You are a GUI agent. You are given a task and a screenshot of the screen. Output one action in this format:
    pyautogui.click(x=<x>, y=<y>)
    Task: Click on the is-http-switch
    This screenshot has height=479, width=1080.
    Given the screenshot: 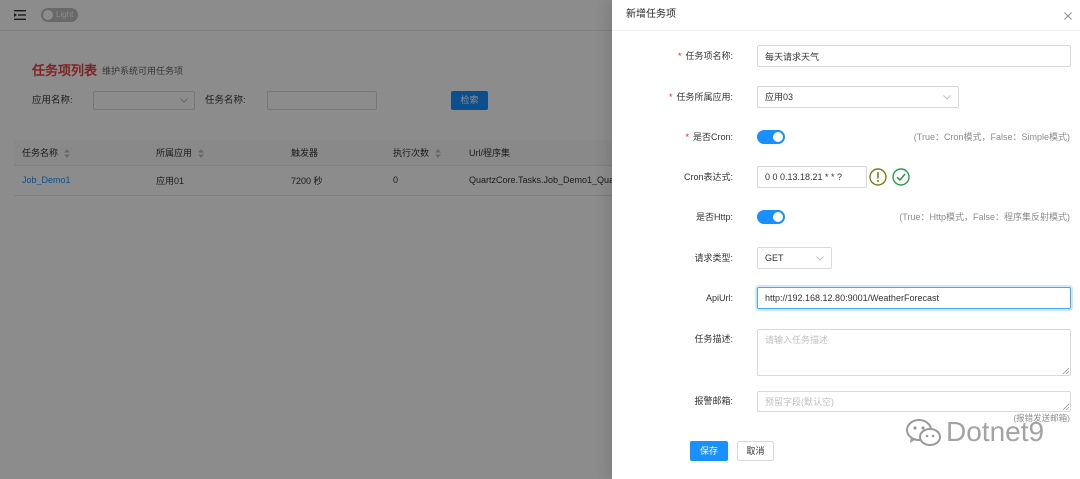 What is the action you would take?
    pyautogui.click(x=771, y=217)
    